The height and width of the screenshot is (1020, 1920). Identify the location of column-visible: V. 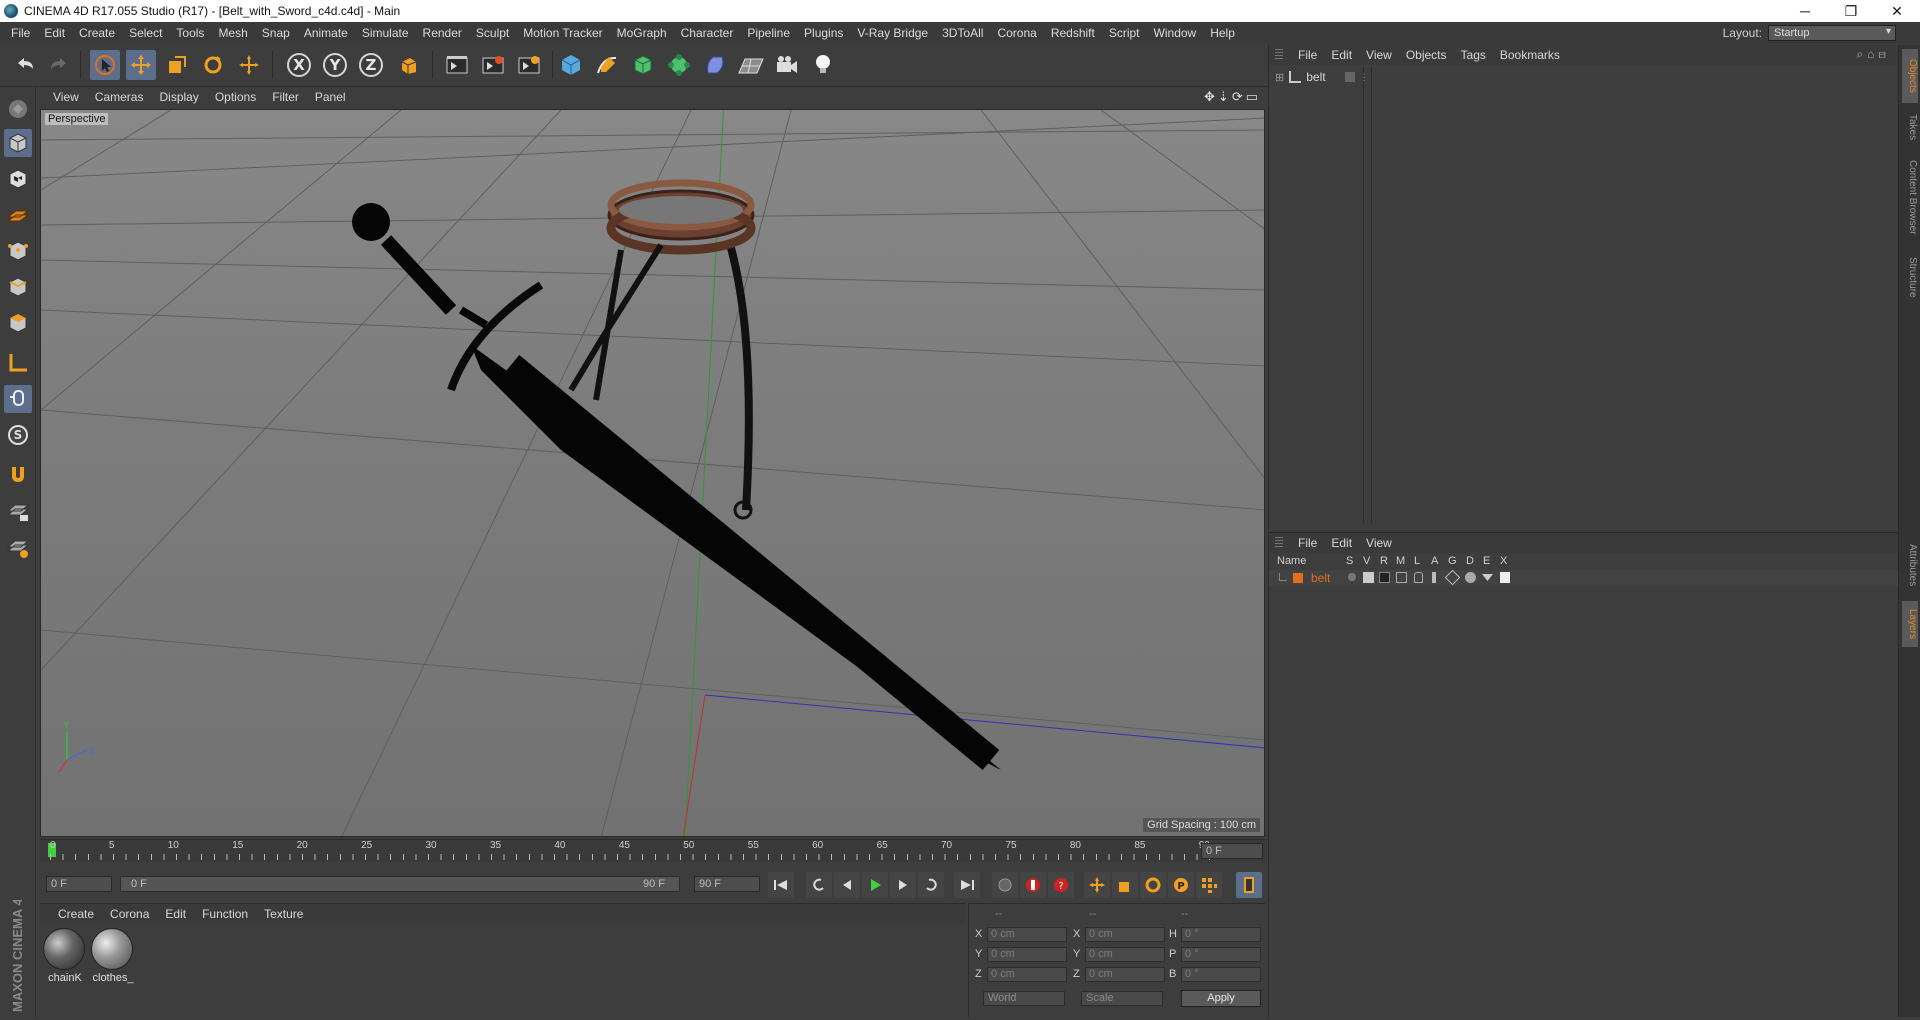
(1366, 561).